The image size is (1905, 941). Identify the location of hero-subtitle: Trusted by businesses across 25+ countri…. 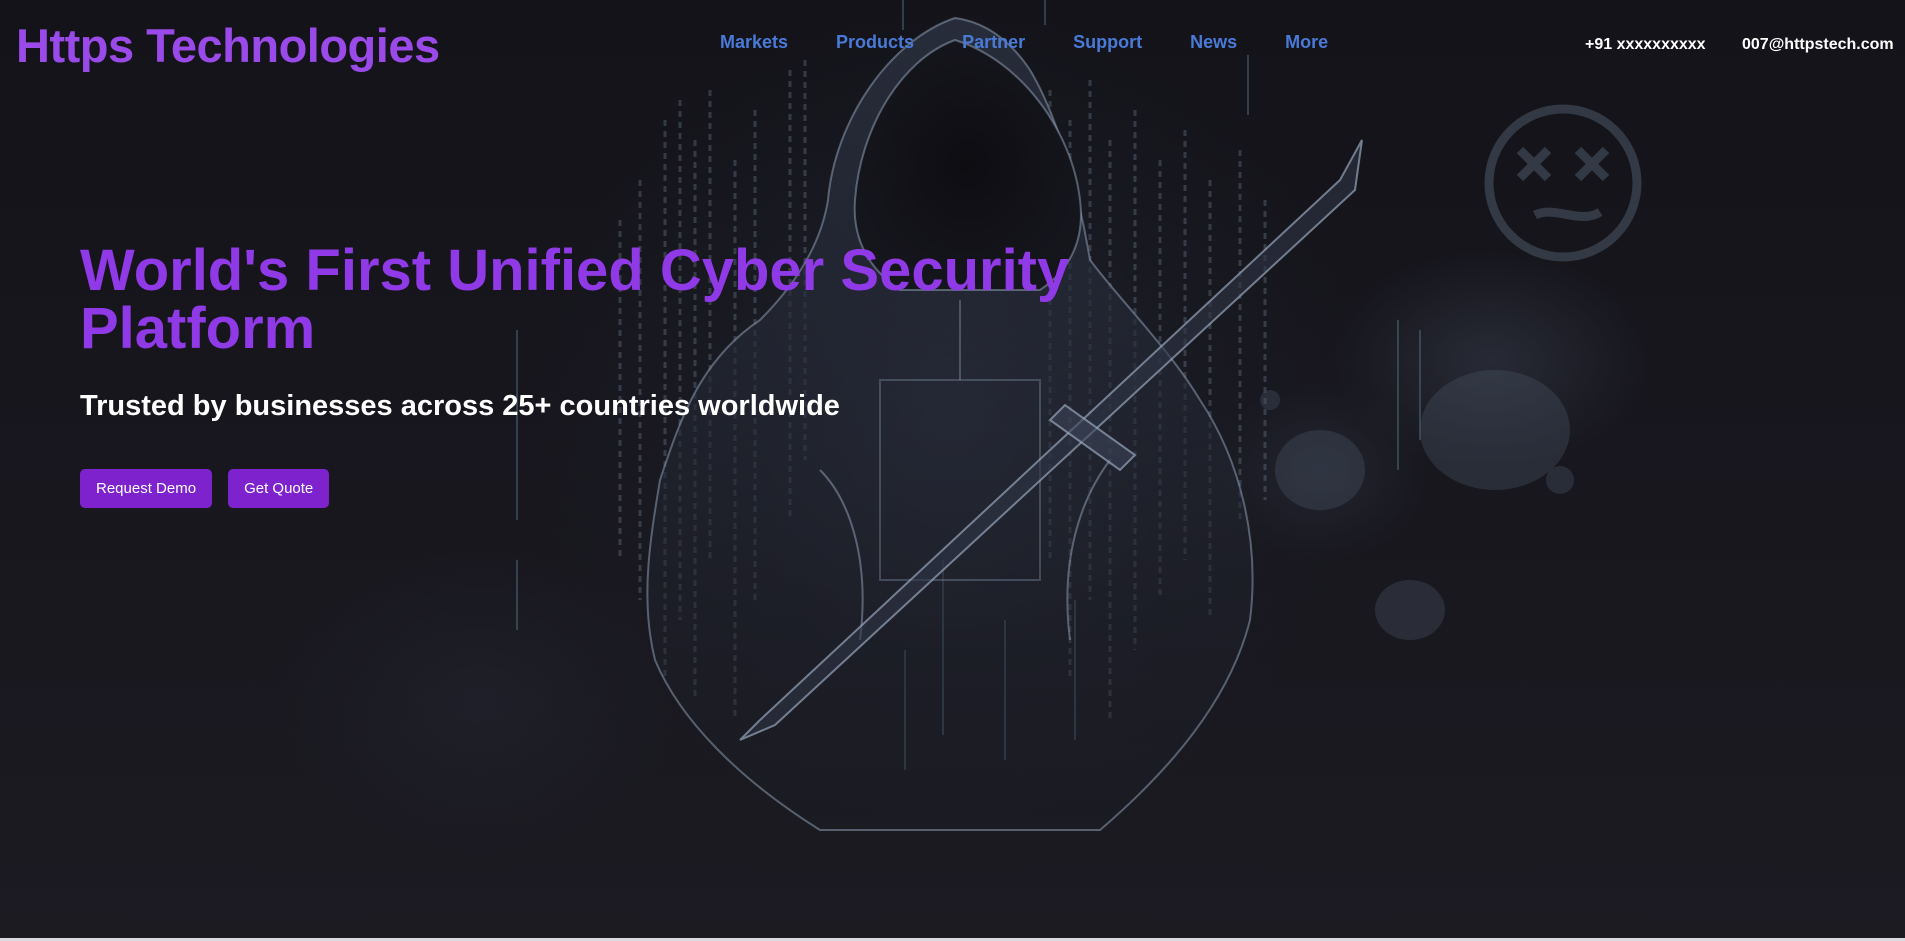
(460, 406).